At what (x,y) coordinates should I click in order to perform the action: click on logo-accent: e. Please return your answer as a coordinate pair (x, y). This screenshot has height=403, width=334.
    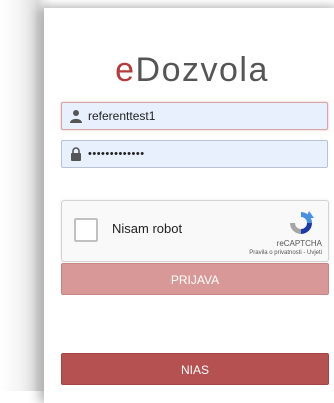
    Looking at the image, I should click on (125, 70).